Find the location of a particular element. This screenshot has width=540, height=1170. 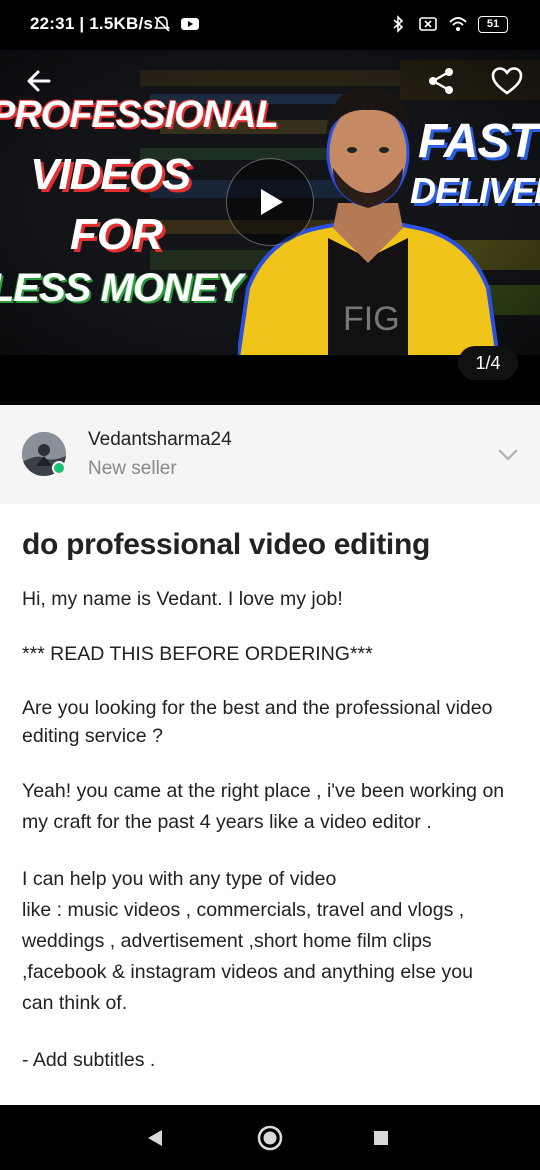

arrow-left-icon is located at coordinates (39, 81).